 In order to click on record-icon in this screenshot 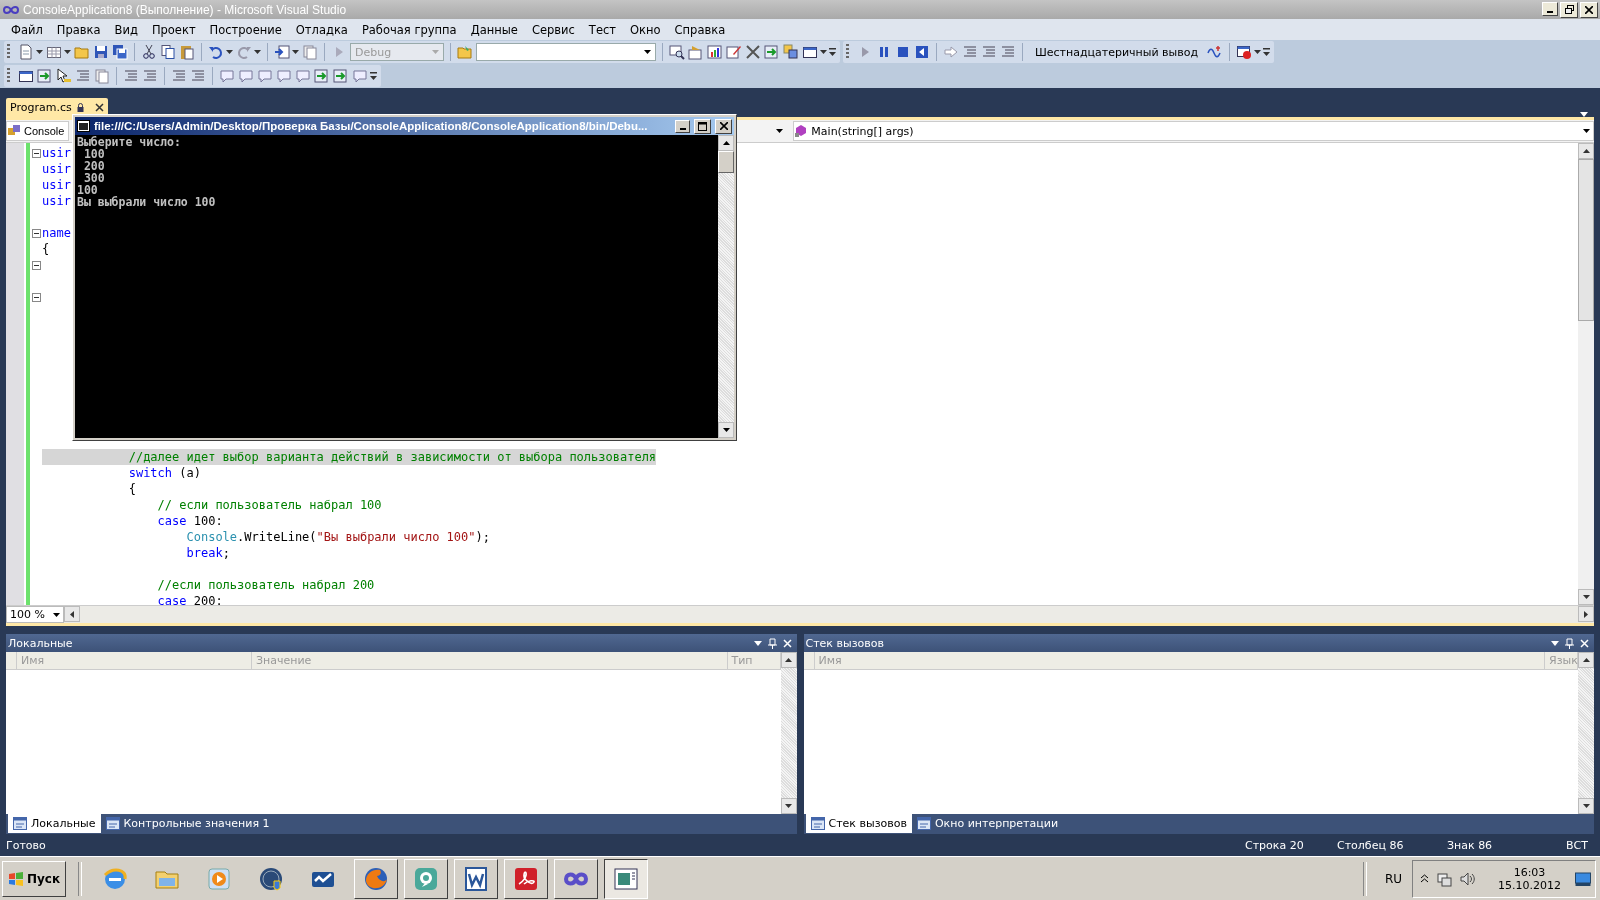, I will do `click(1244, 52)`.